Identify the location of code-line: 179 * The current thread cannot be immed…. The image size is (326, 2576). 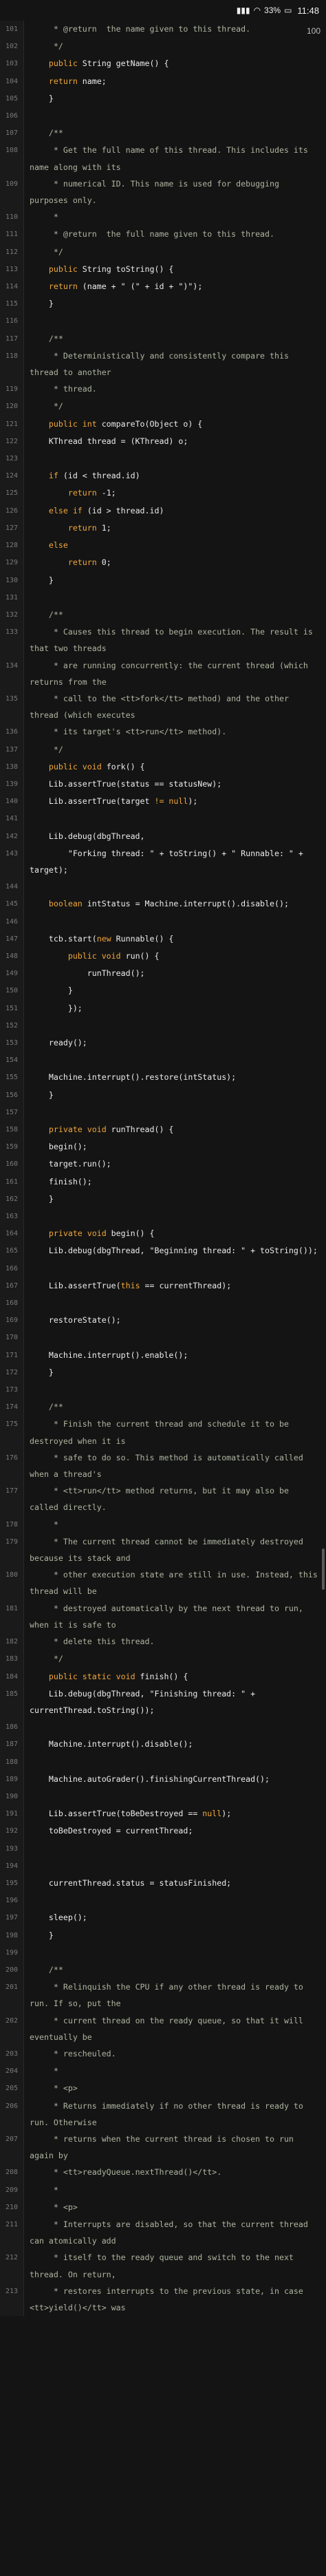
(163, 1550).